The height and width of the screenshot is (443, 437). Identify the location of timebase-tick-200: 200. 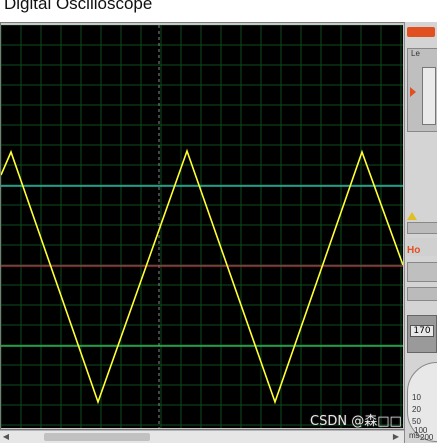
(427, 437).